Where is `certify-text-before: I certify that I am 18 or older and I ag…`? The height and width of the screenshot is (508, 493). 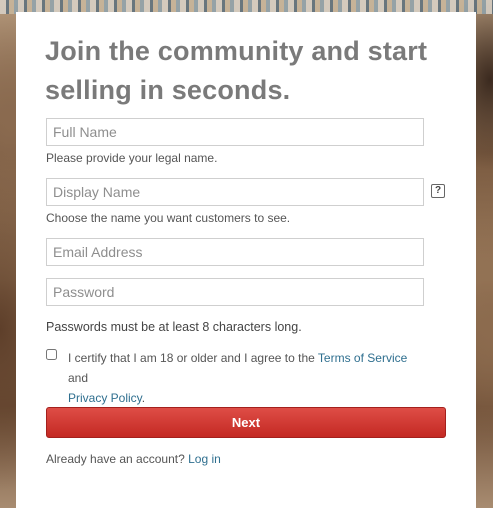
certify-text-before: I certify that I am 18 or older and I ag… is located at coordinates (193, 358).